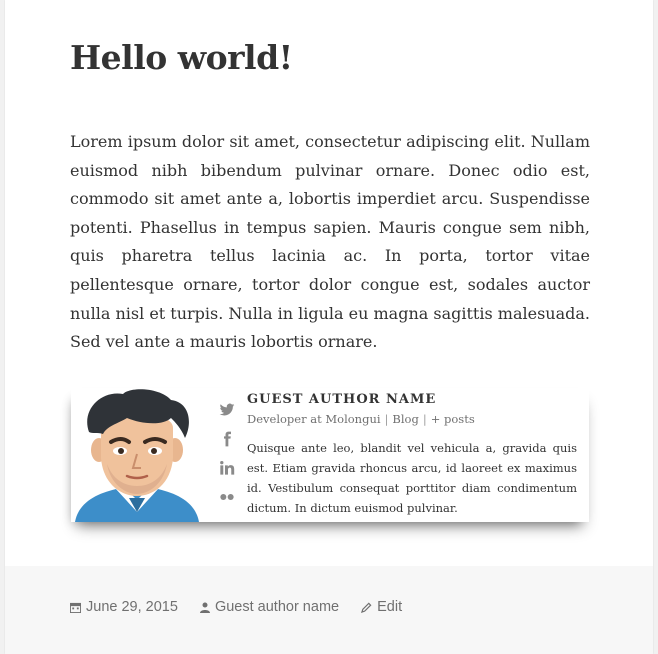  I want to click on edit-link: Edit, so click(381, 607).